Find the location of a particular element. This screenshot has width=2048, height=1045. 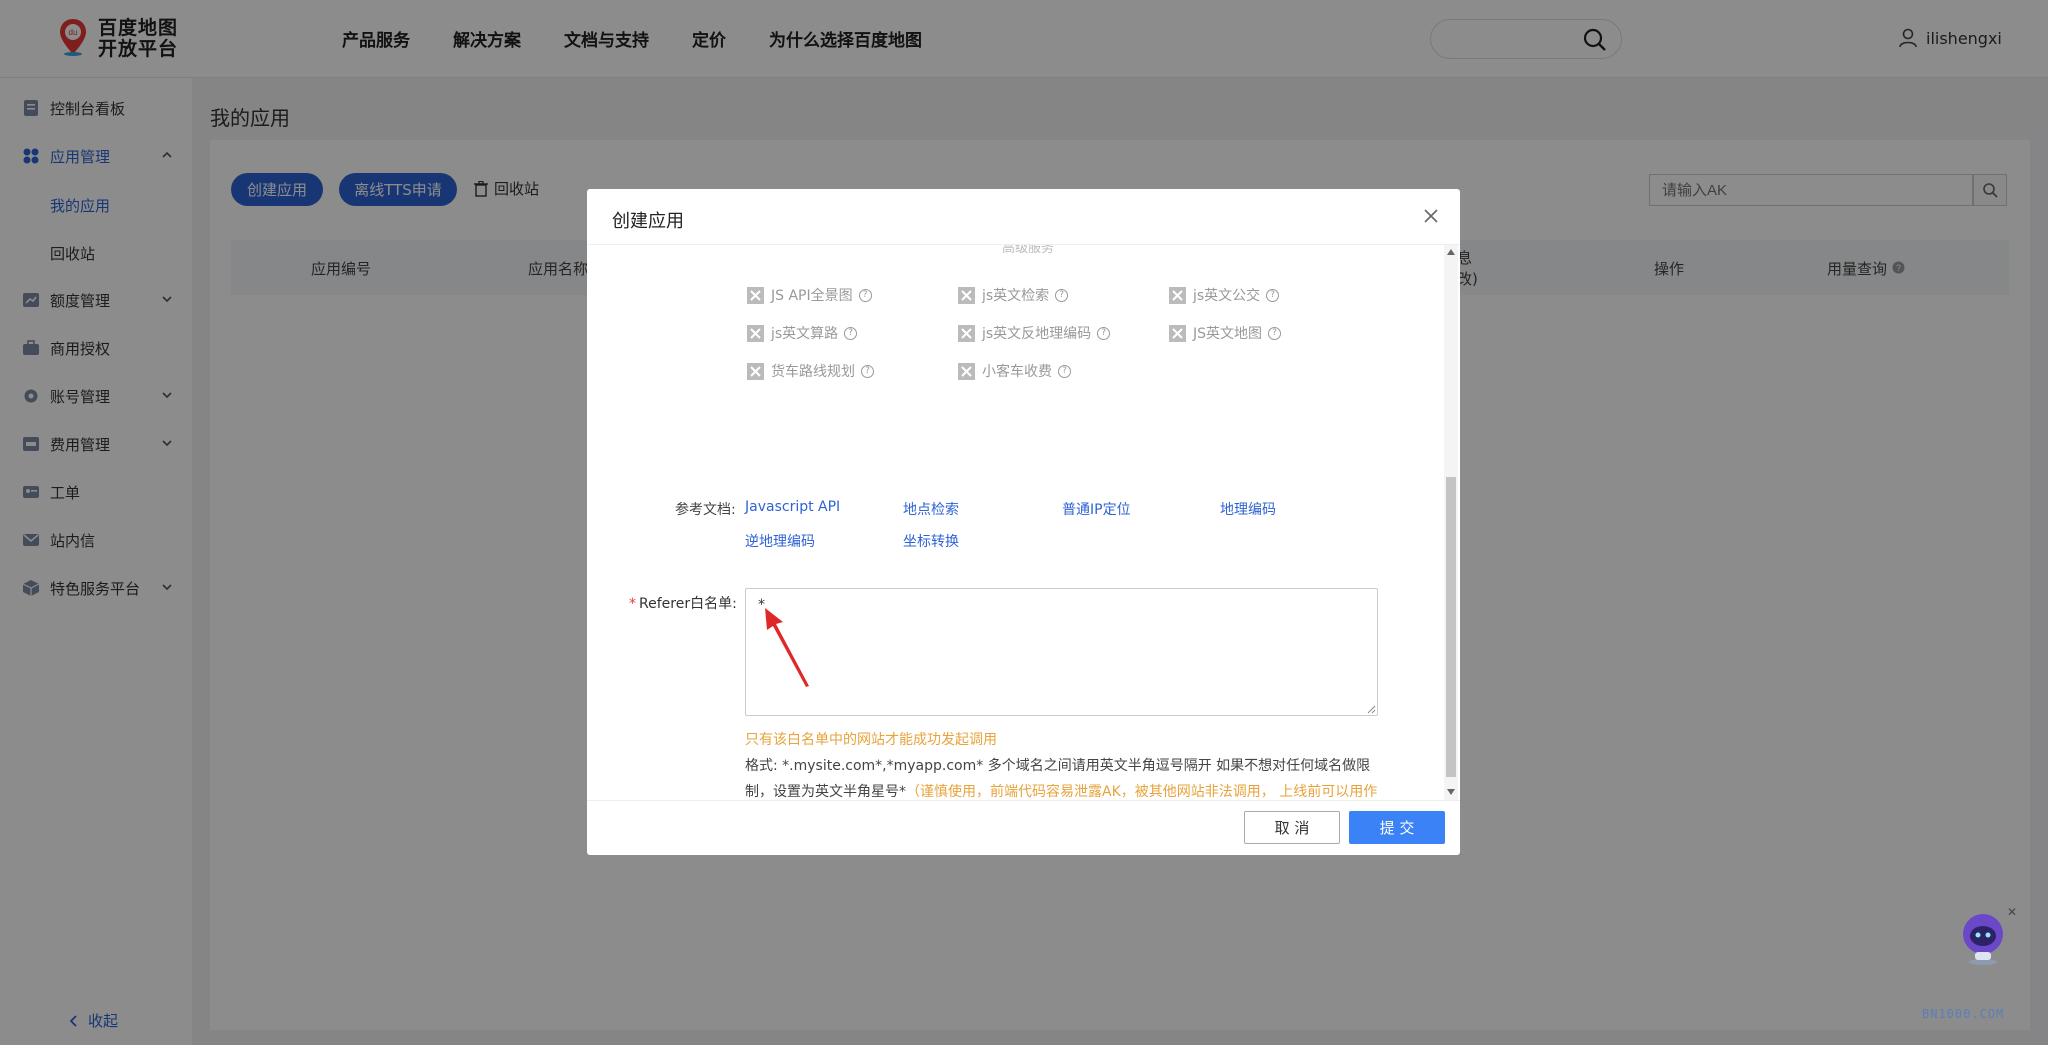

whitelist-hint: 只有该白名单中的网站才能成功发起调用 is located at coordinates (871, 740).